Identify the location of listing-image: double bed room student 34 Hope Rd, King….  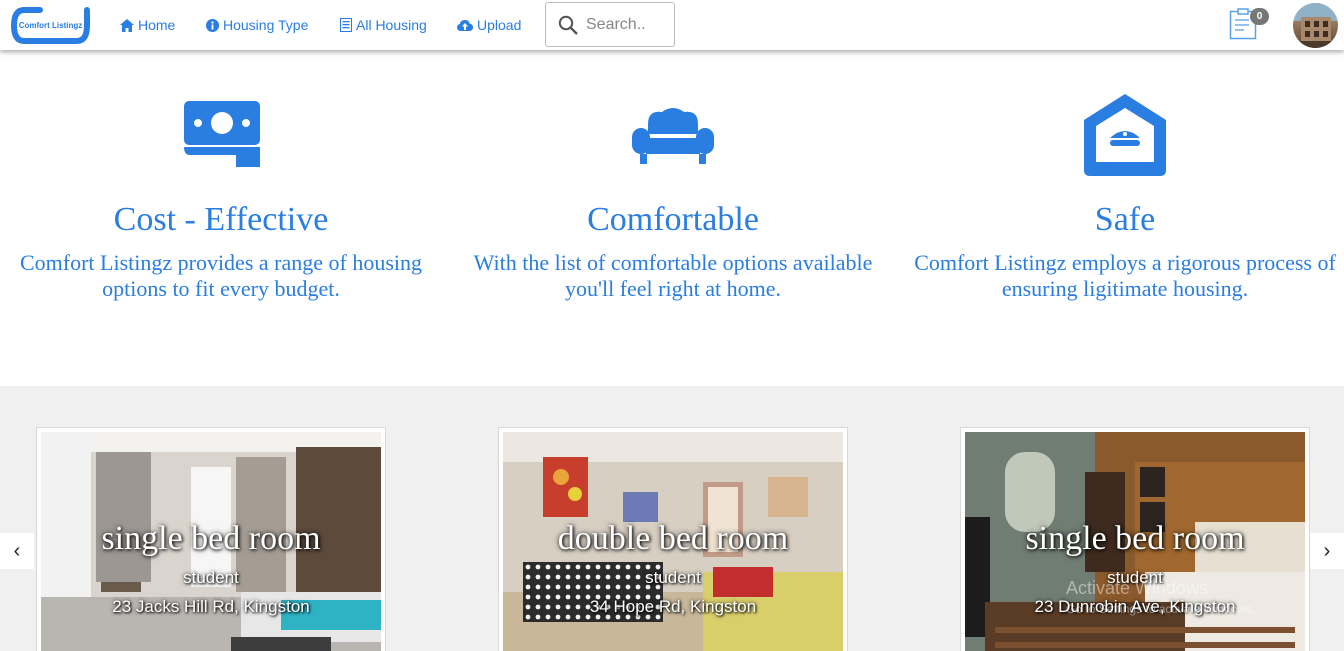
(673, 541).